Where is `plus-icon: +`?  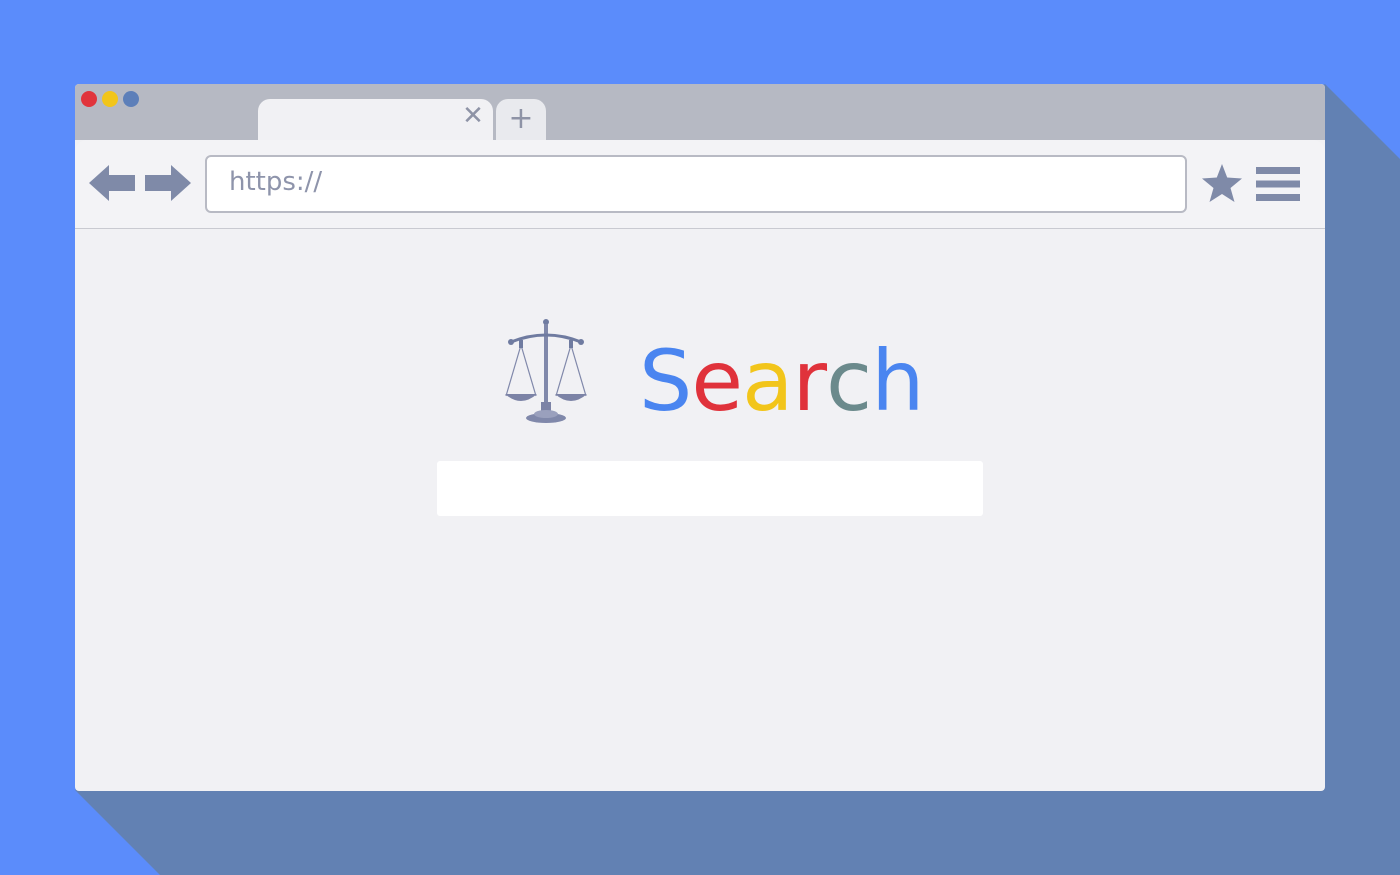 plus-icon: + is located at coordinates (521, 118).